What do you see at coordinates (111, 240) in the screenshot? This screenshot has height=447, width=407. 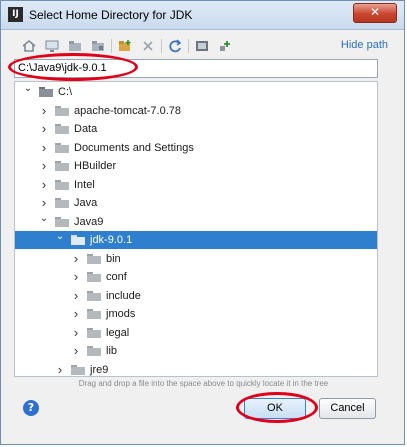 I see `tree-item-label: jdk-9.0.1` at bounding box center [111, 240].